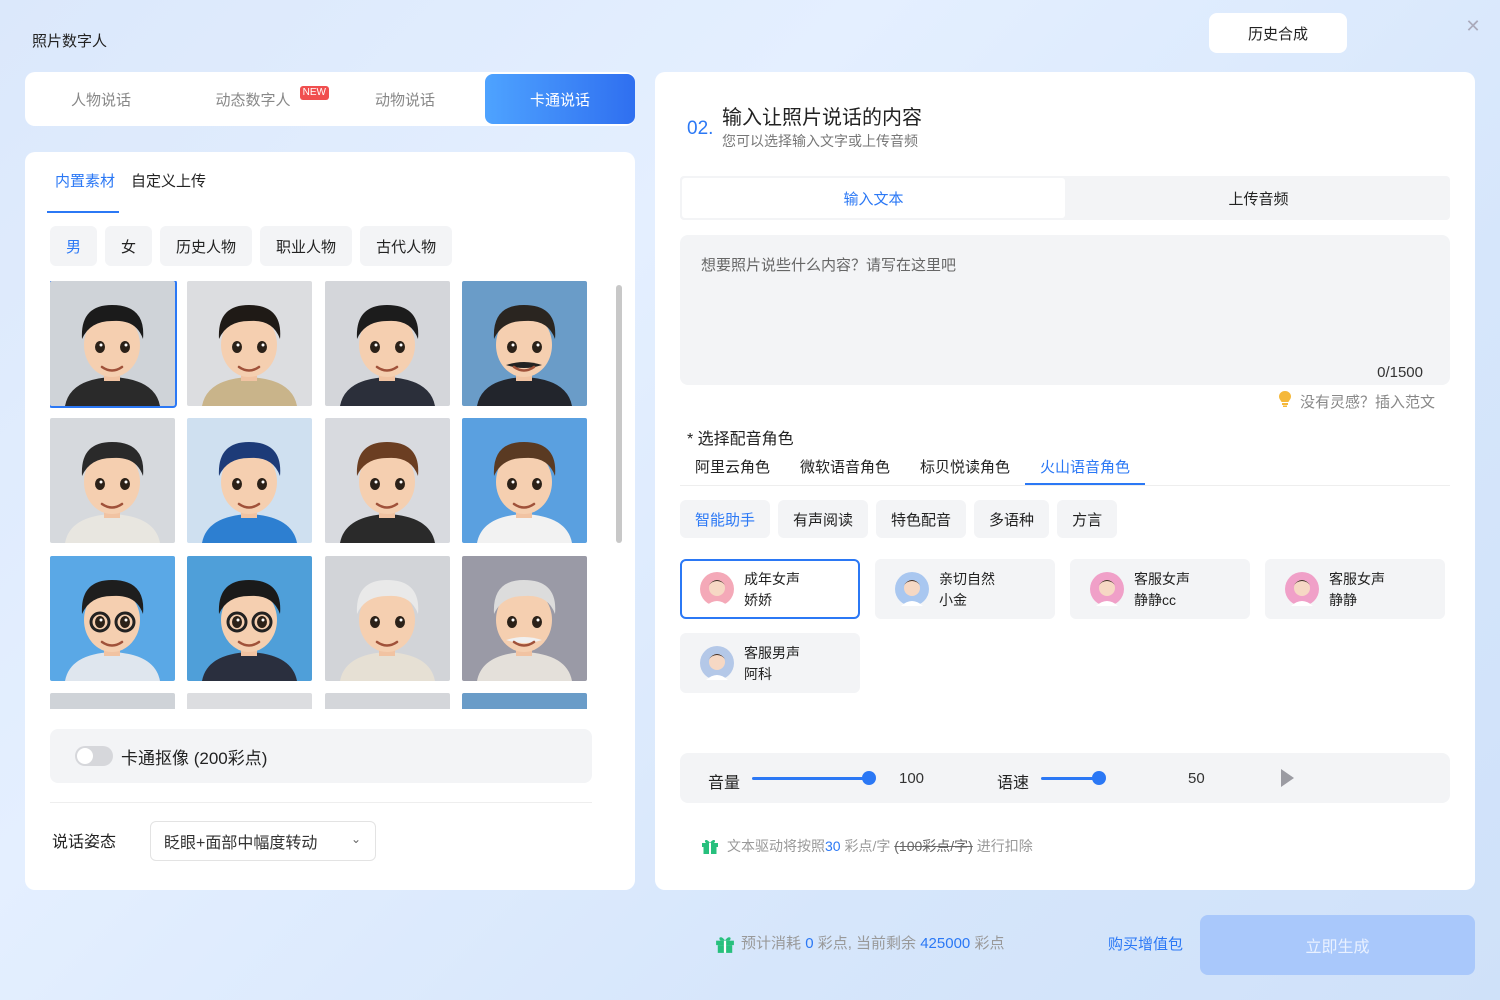  What do you see at coordinates (619, 414) in the screenshot?
I see `scrollbar` at bounding box center [619, 414].